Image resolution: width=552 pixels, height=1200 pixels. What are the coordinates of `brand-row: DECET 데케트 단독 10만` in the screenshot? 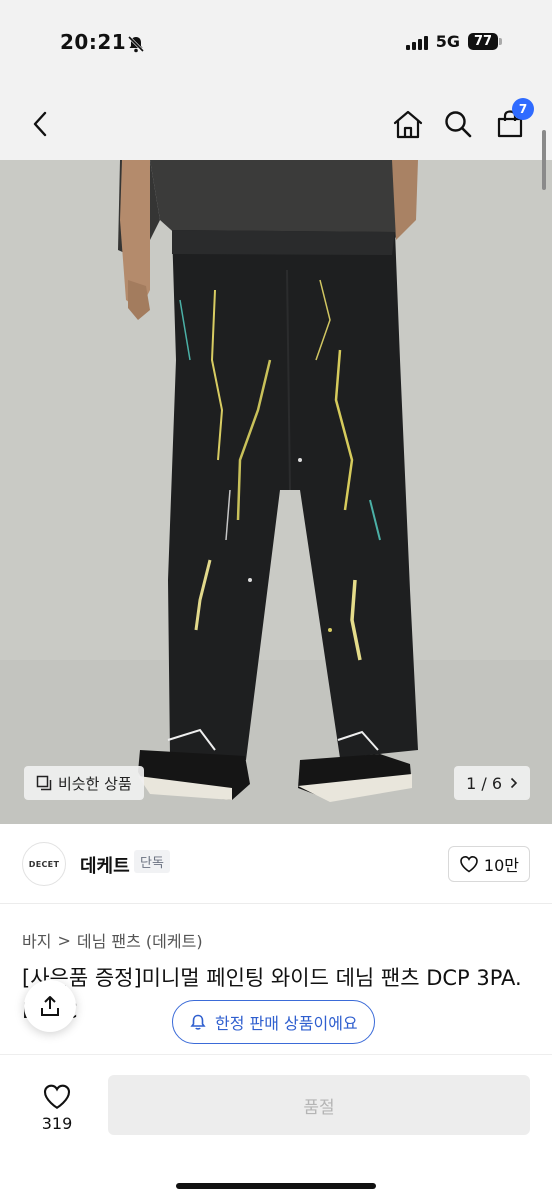 It's located at (276, 864).